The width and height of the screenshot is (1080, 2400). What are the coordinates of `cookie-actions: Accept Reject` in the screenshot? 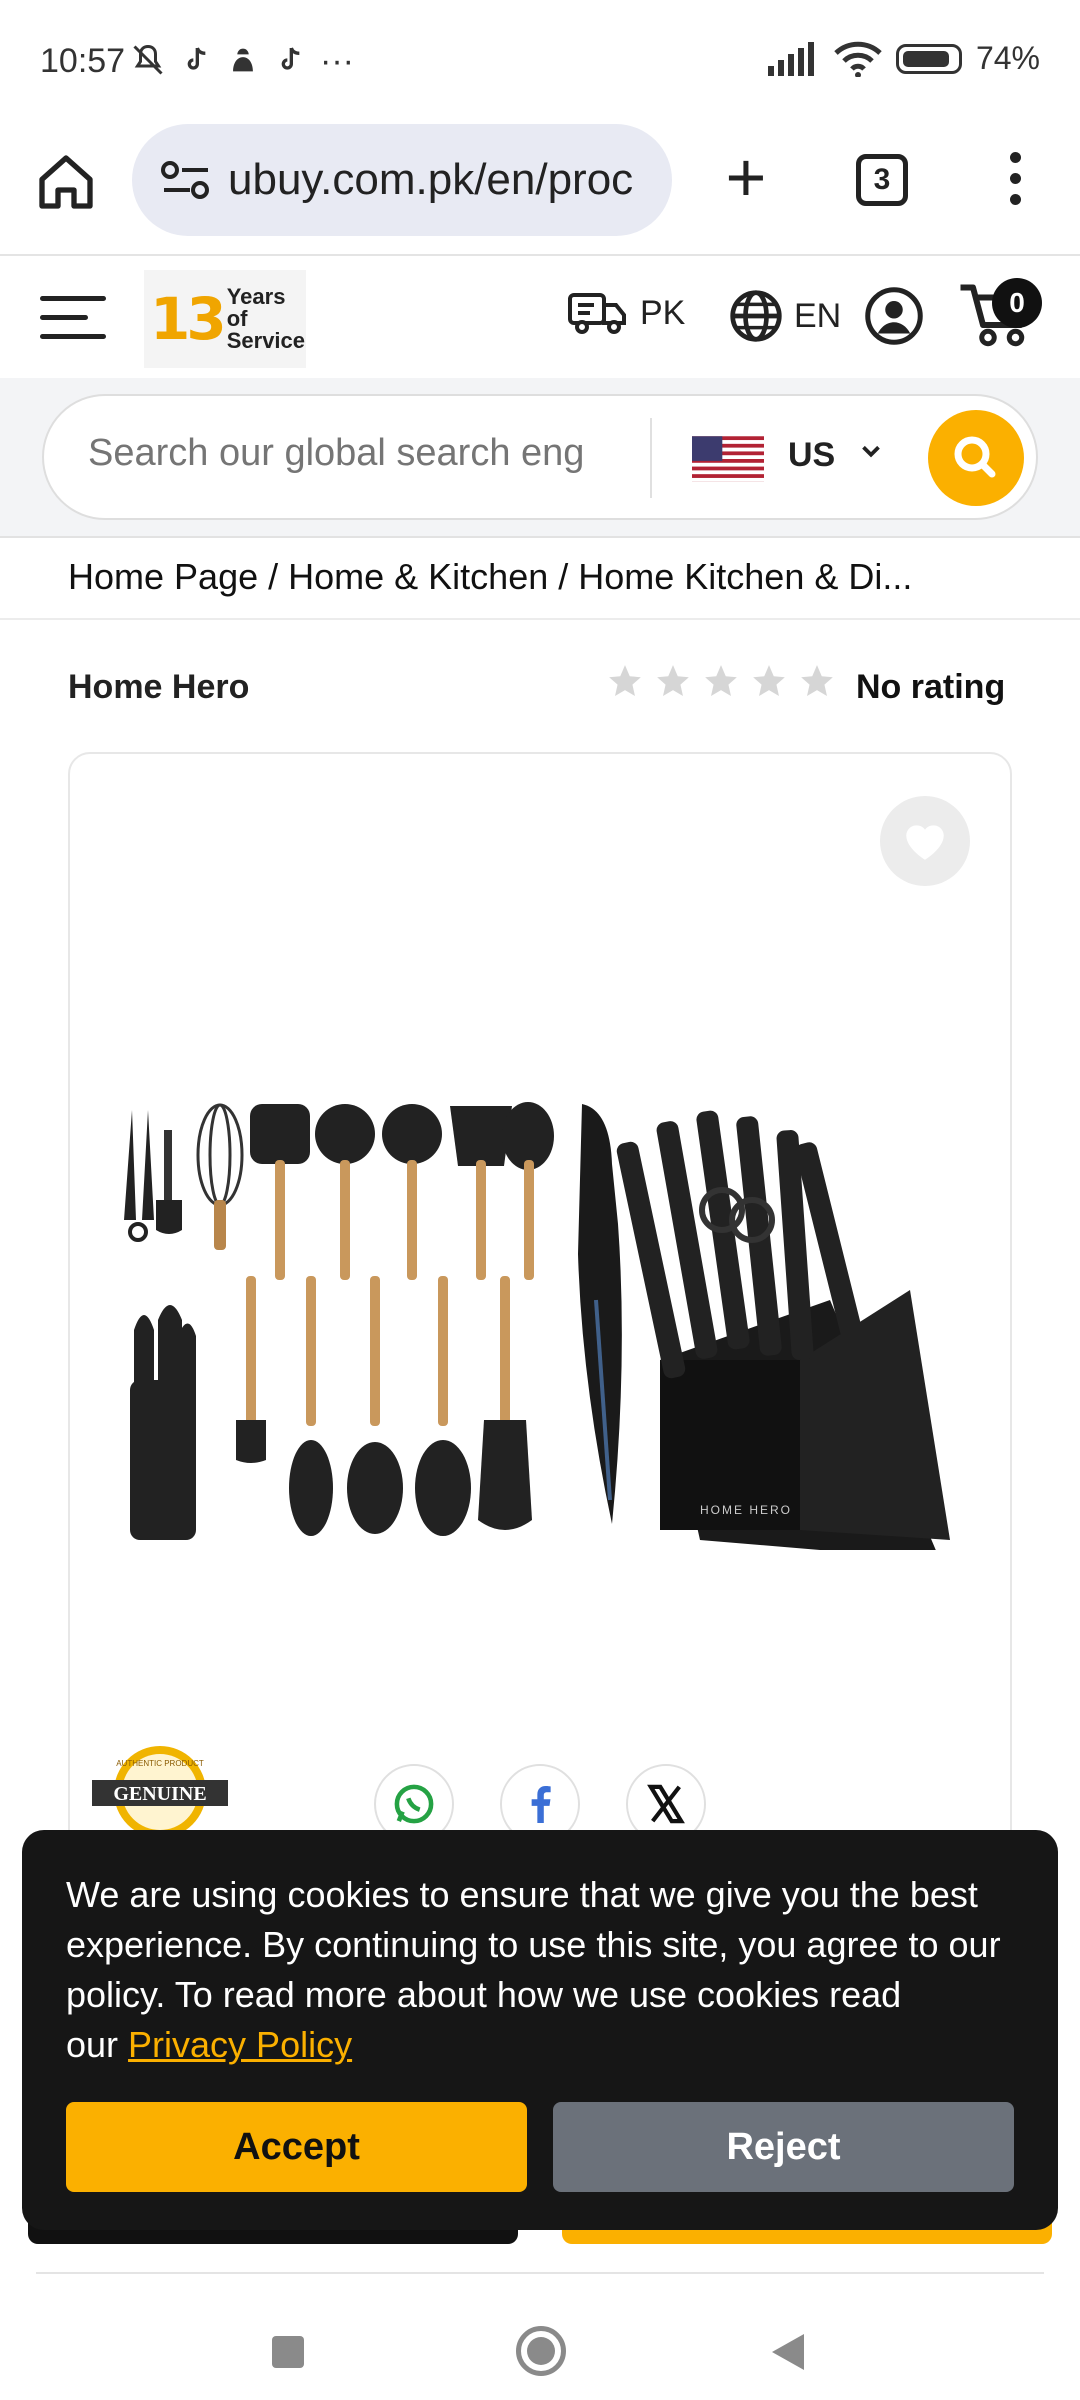 It's located at (540, 2147).